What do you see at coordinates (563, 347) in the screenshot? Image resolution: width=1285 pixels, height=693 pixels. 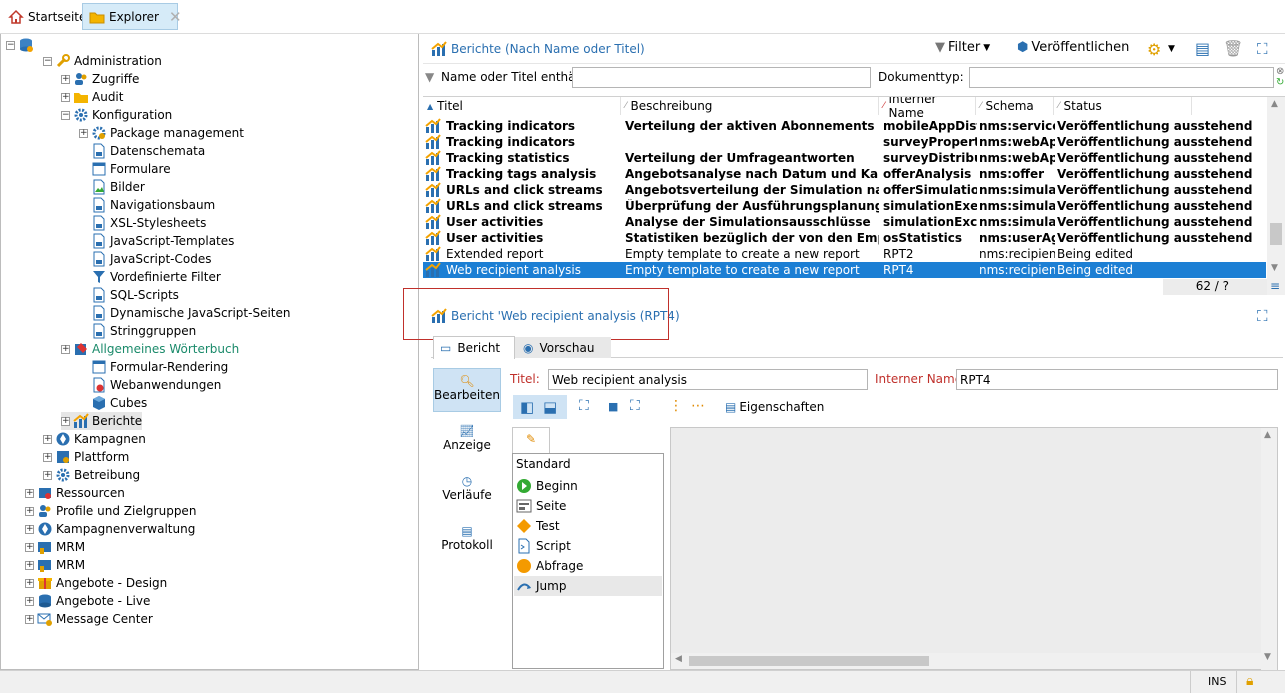 I see `tab-vorschau: ◉ Vorschau` at bounding box center [563, 347].